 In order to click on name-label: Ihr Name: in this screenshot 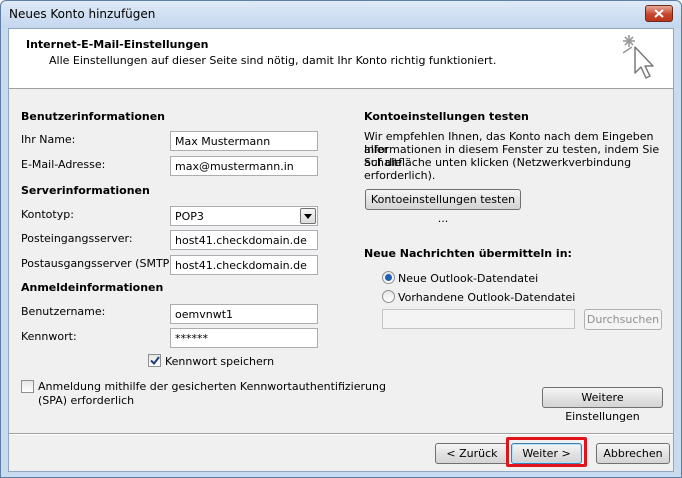, I will do `click(48, 139)`.